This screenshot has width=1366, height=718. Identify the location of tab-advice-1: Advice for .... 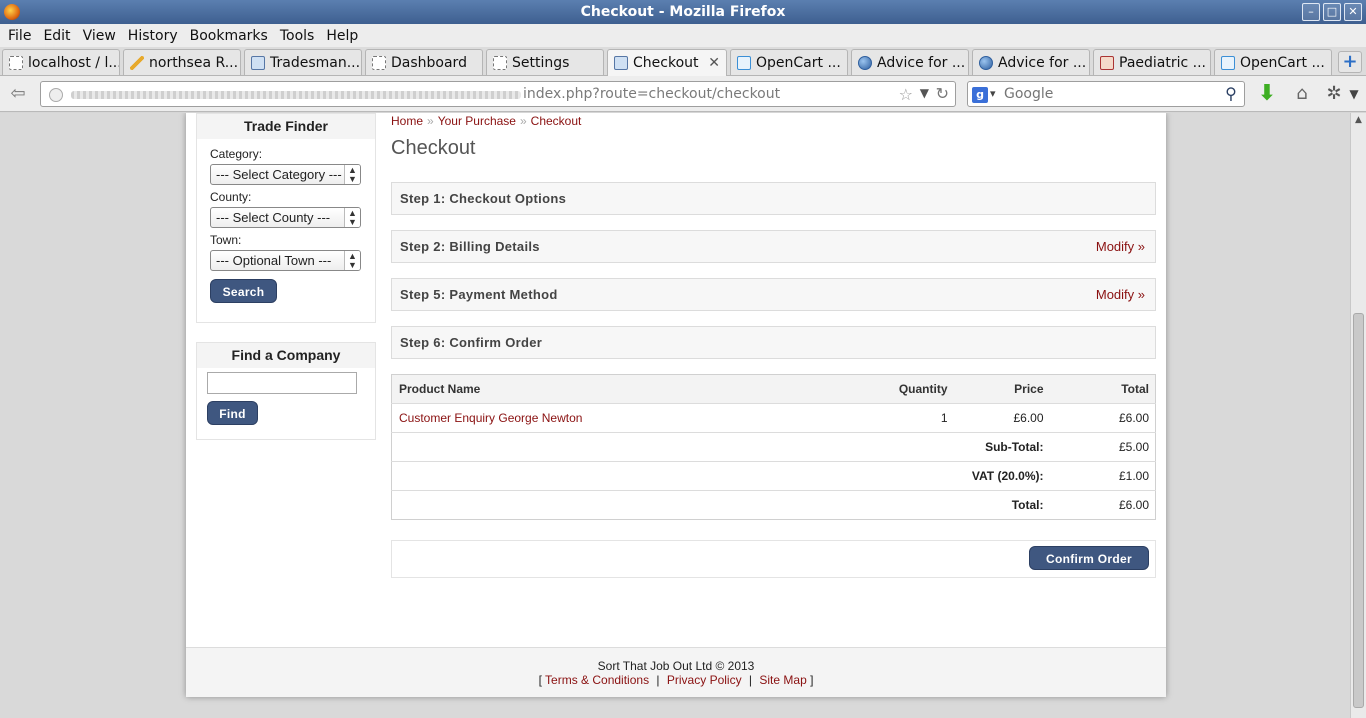
(910, 62).